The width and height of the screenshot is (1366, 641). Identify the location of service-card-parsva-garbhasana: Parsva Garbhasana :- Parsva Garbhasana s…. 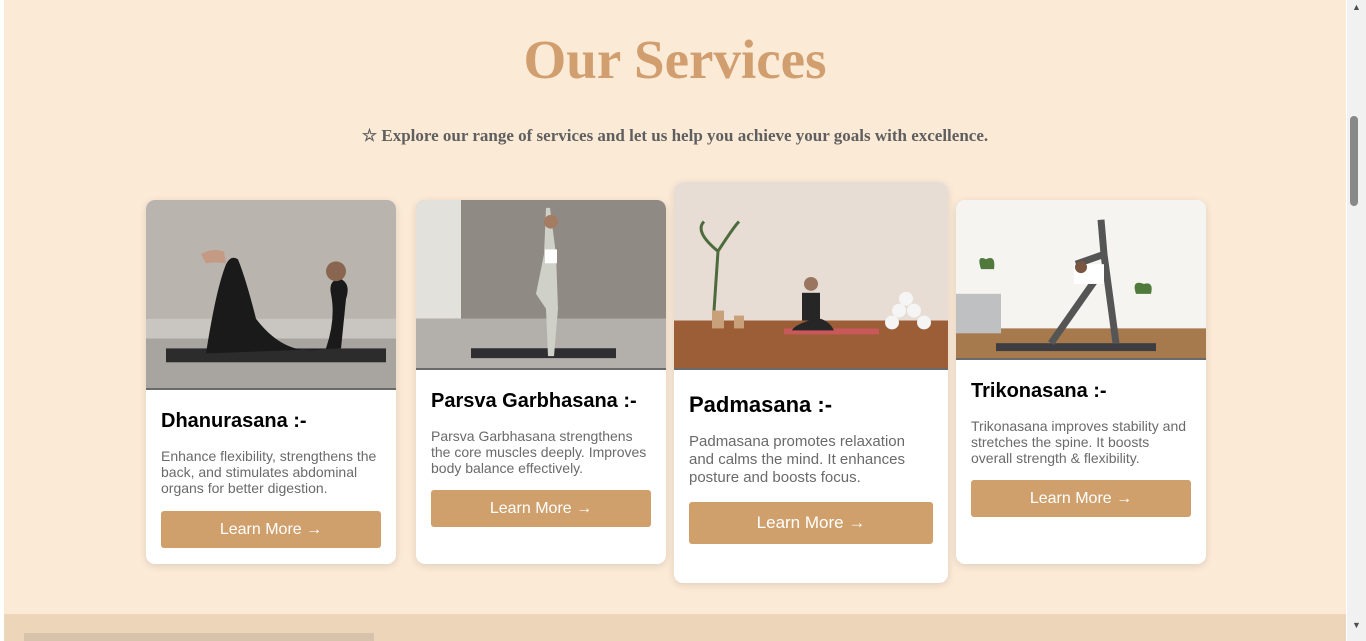
(541, 382).